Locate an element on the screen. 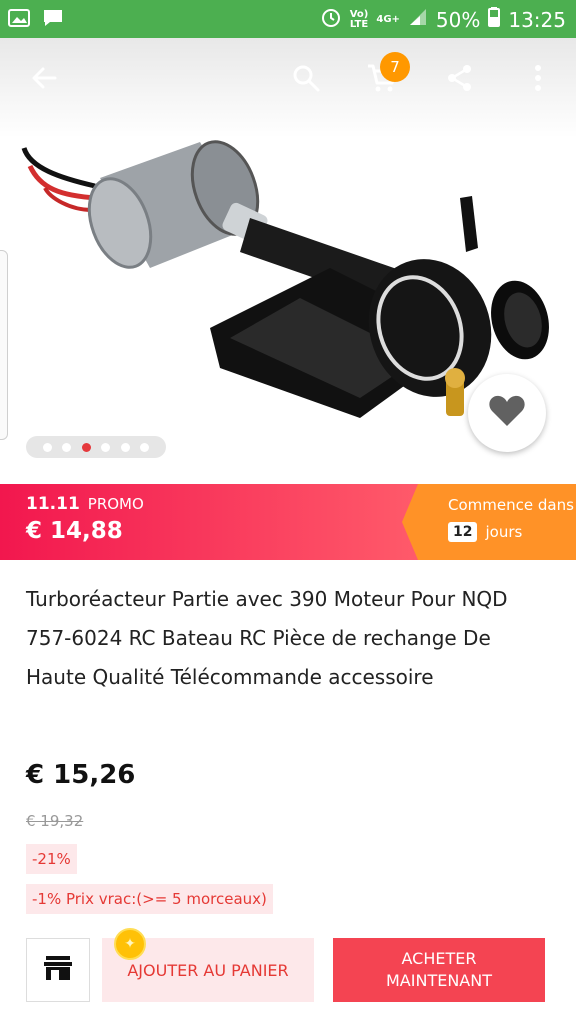 This screenshot has height=1024, width=576. alarm-icon is located at coordinates (331, 19).